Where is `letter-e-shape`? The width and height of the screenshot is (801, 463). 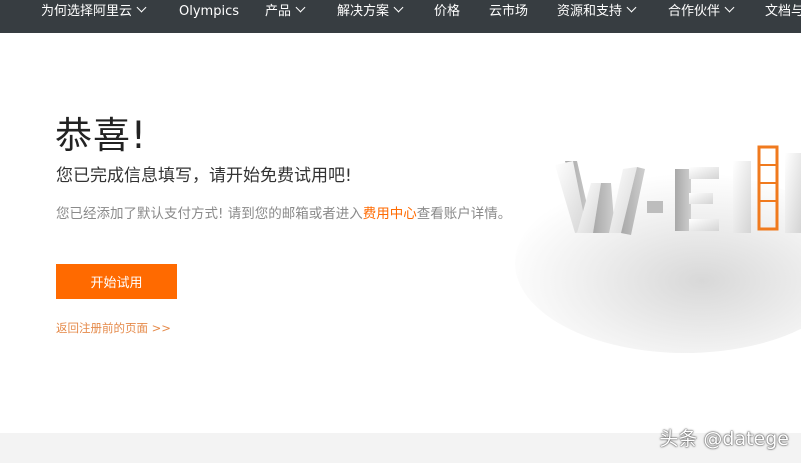 letter-e-shape is located at coordinates (697, 199).